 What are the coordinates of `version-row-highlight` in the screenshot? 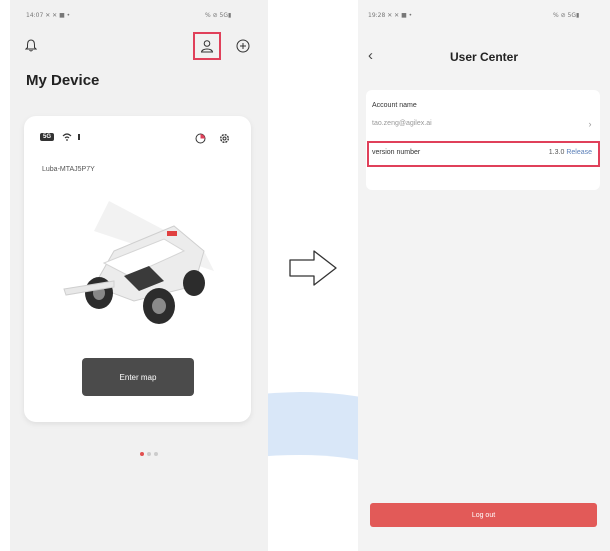 It's located at (483, 154).